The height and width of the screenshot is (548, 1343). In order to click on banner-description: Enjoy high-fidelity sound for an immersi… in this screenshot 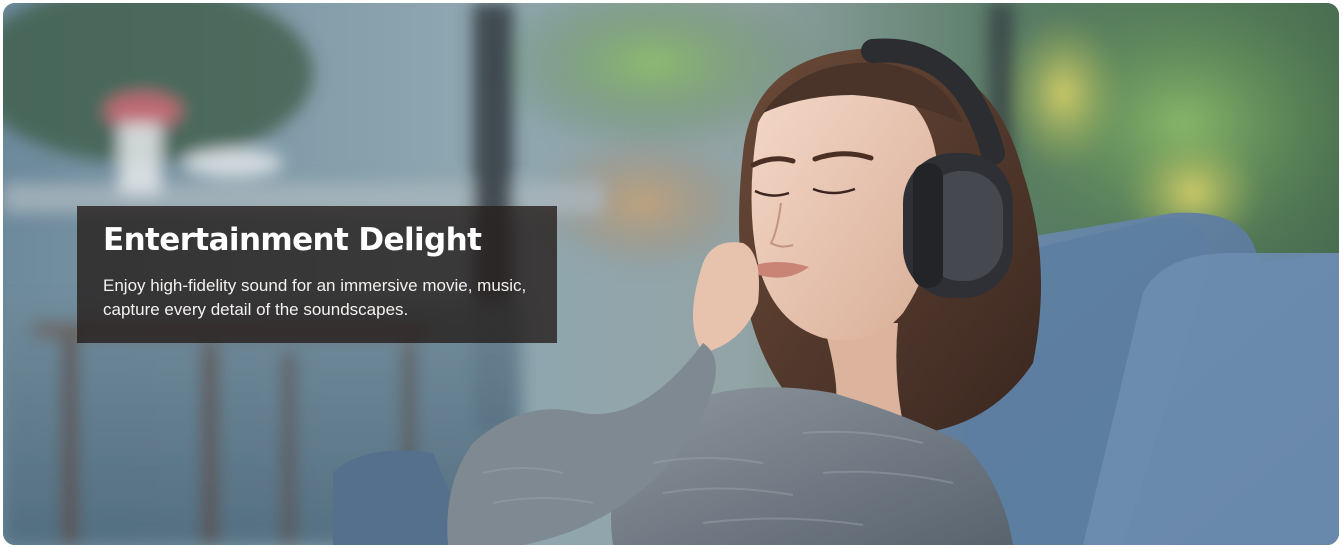, I will do `click(315, 297)`.